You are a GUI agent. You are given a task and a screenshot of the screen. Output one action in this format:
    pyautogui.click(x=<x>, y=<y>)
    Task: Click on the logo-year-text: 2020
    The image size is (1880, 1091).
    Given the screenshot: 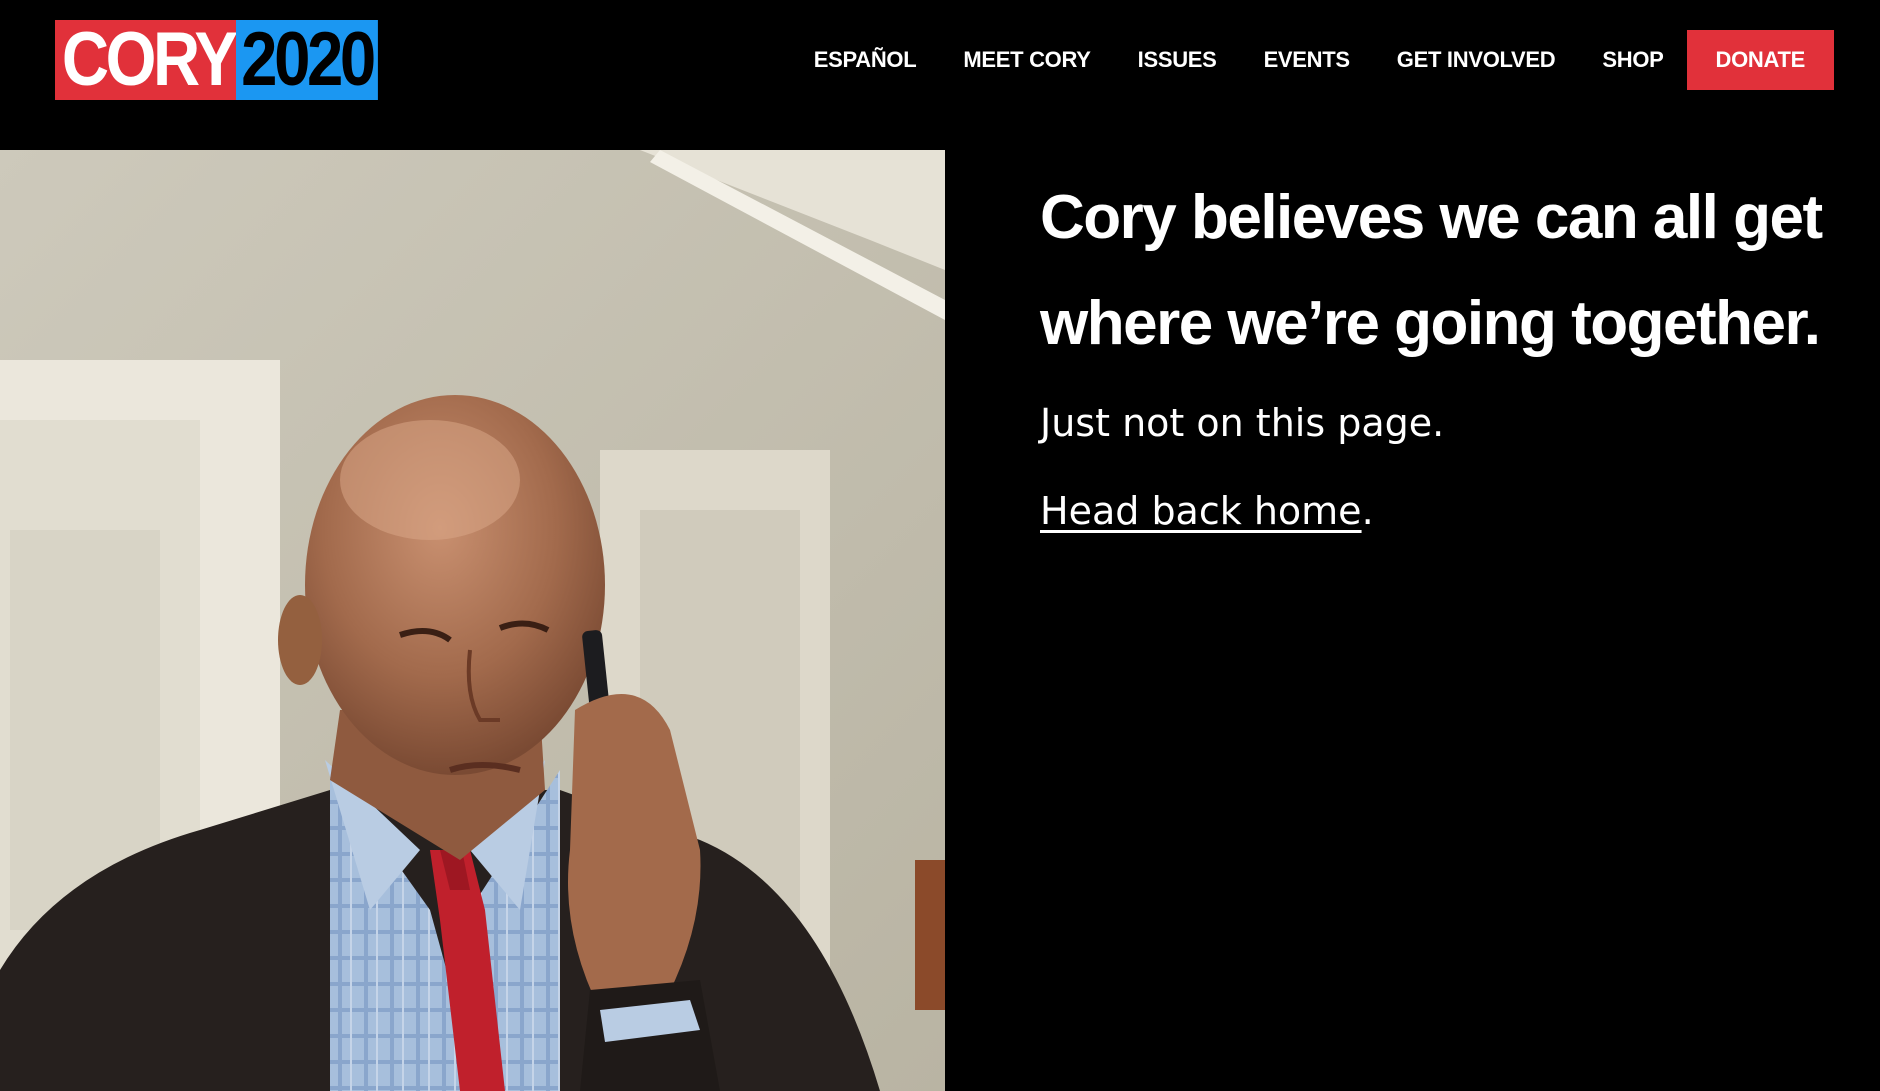 What is the action you would take?
    pyautogui.click(x=306, y=60)
    